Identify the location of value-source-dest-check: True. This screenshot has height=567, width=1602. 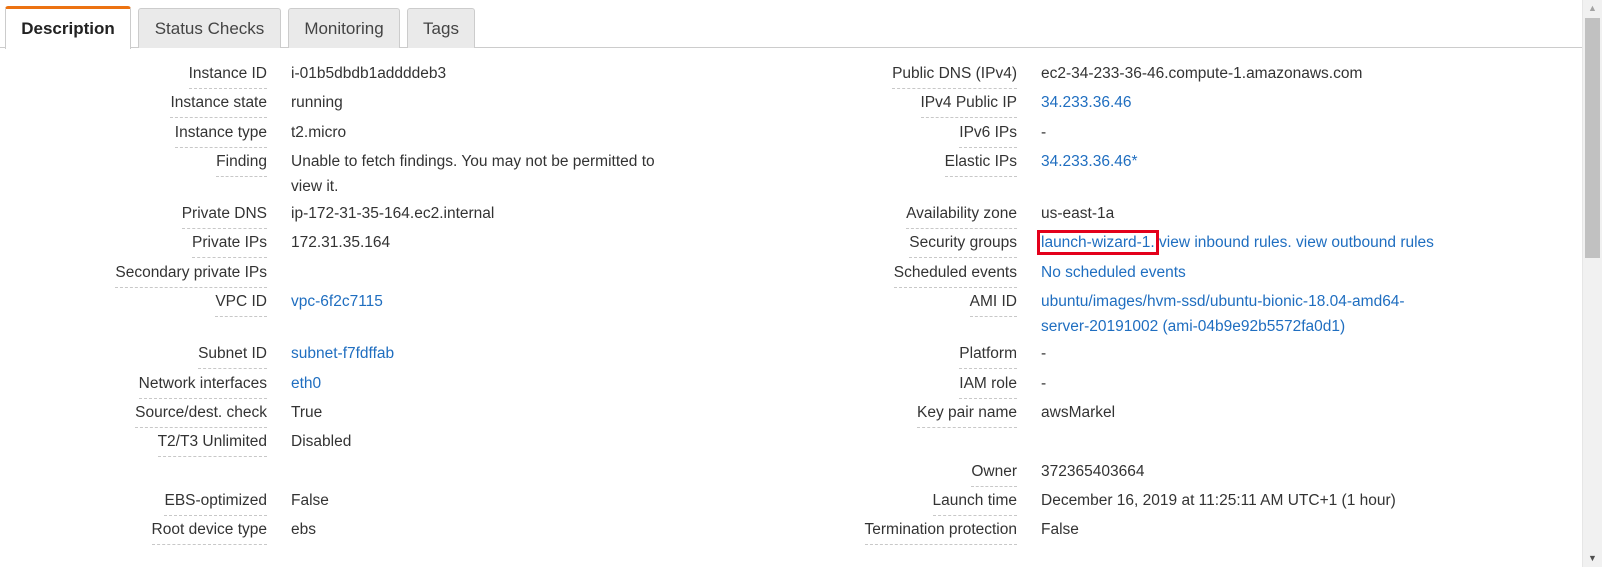
(307, 412).